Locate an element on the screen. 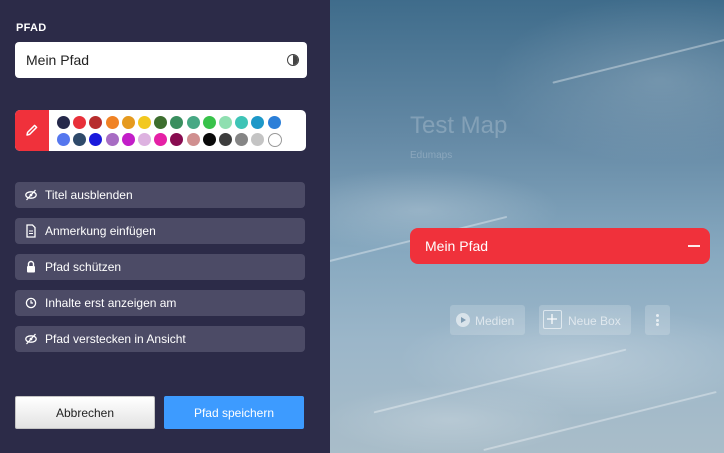  path-name-field is located at coordinates (161, 60).